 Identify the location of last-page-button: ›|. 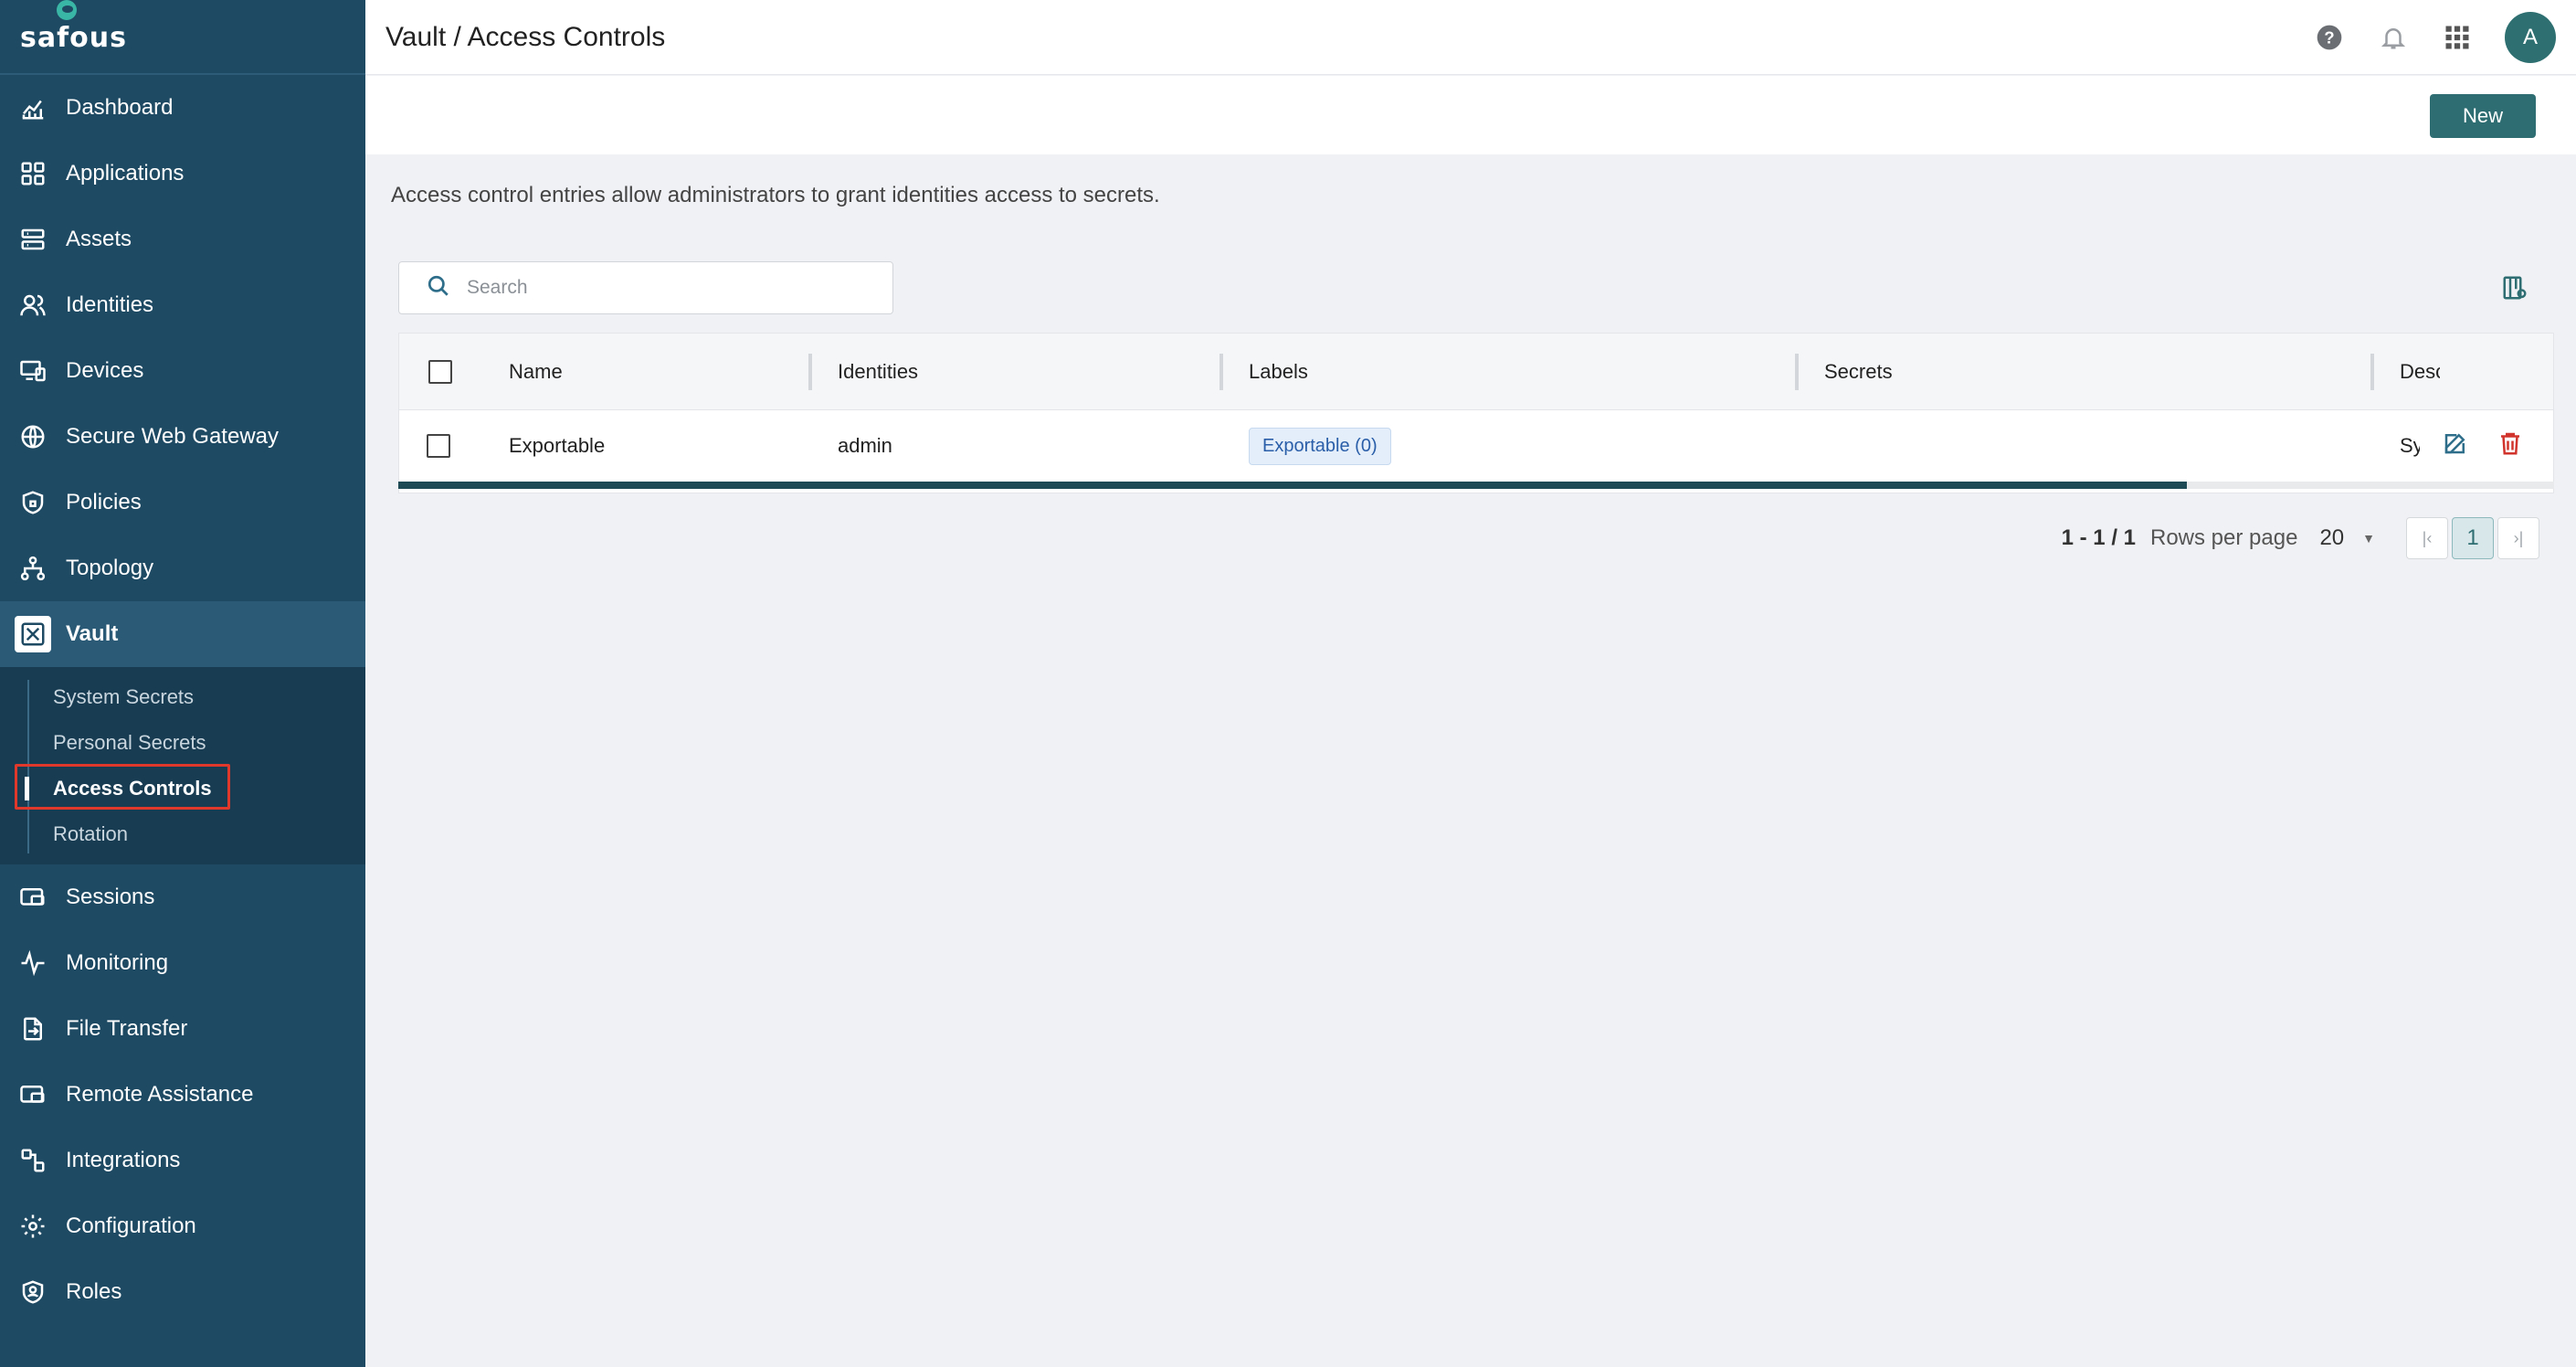
(2518, 538).